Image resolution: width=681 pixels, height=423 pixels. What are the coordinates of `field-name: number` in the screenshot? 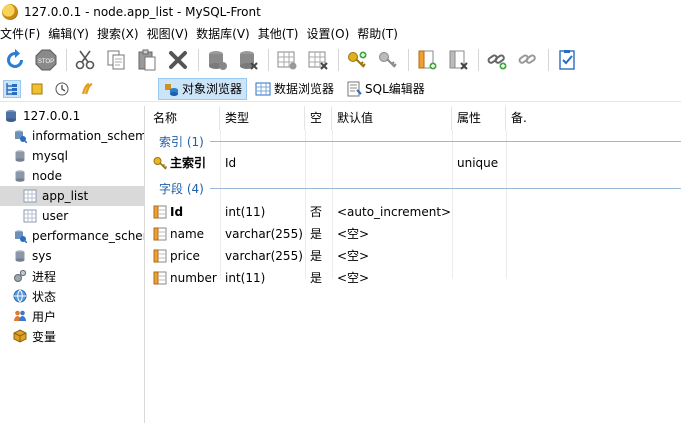 It's located at (193, 278).